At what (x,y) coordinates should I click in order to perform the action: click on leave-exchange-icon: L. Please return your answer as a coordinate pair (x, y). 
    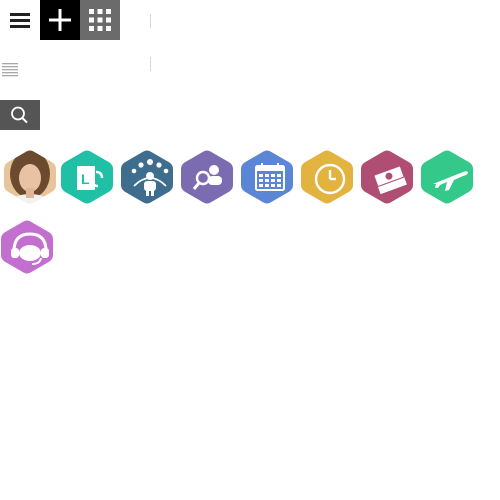
    Looking at the image, I should click on (87, 177).